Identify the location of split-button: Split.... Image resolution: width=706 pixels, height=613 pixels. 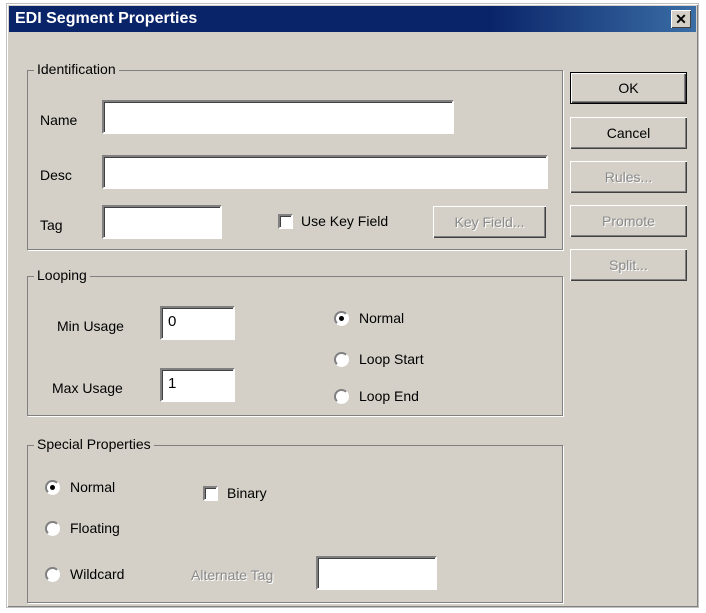
(628, 265).